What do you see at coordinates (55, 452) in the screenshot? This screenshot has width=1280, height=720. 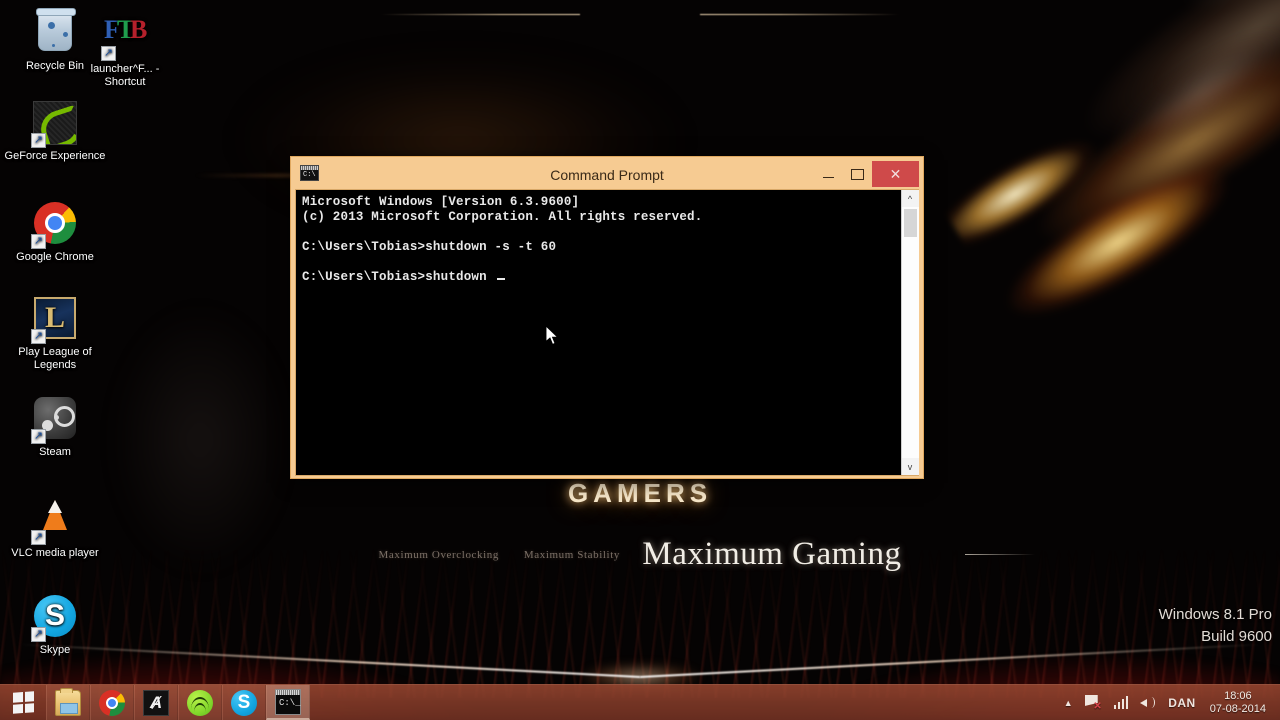 I see `desktop-icon-label: Steam` at bounding box center [55, 452].